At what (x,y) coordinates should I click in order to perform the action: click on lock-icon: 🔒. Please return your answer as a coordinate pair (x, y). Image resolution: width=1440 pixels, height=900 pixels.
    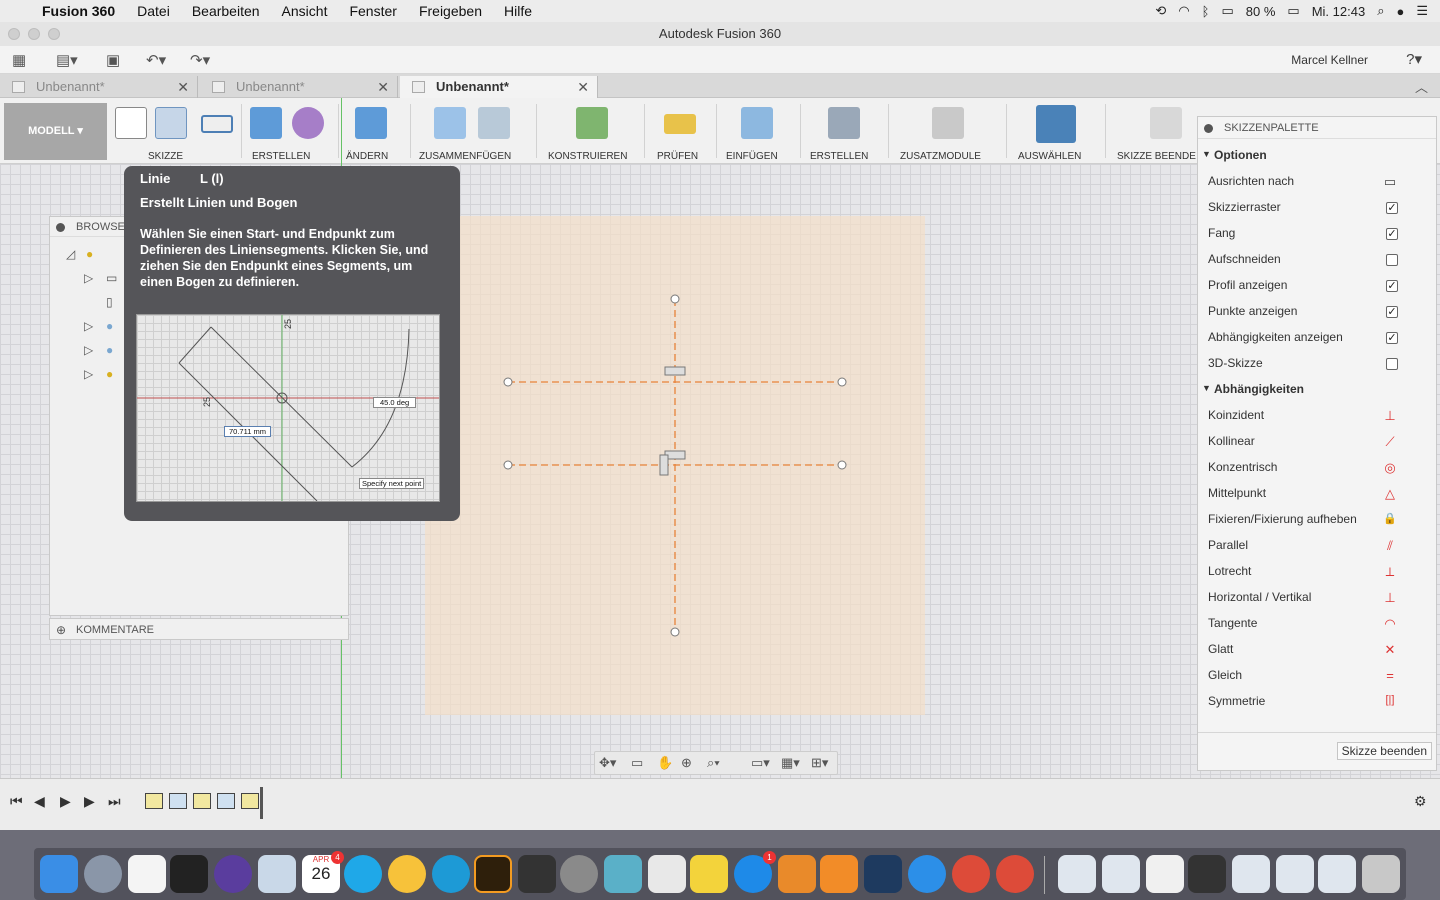
    Looking at the image, I should click on (1390, 520).